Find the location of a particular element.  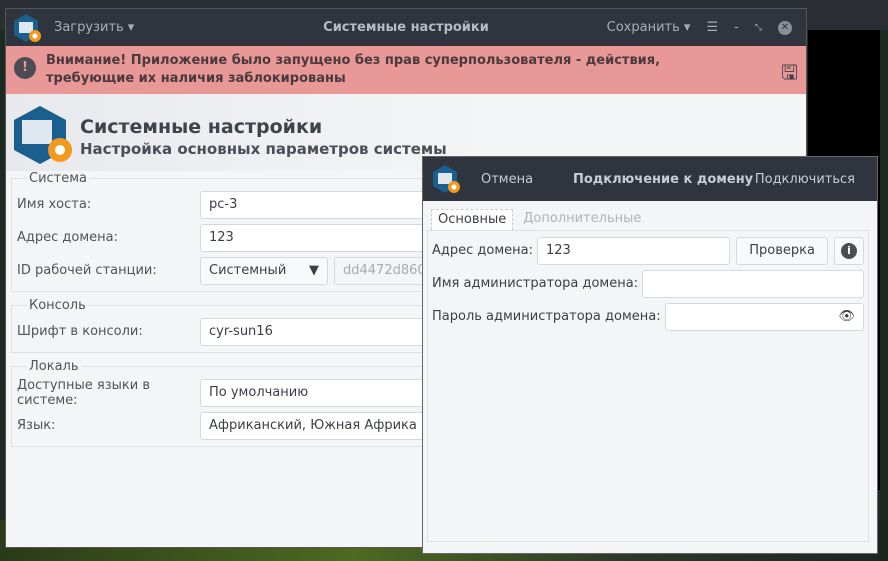

maximize-icon: ⤡ is located at coordinates (758, 28).